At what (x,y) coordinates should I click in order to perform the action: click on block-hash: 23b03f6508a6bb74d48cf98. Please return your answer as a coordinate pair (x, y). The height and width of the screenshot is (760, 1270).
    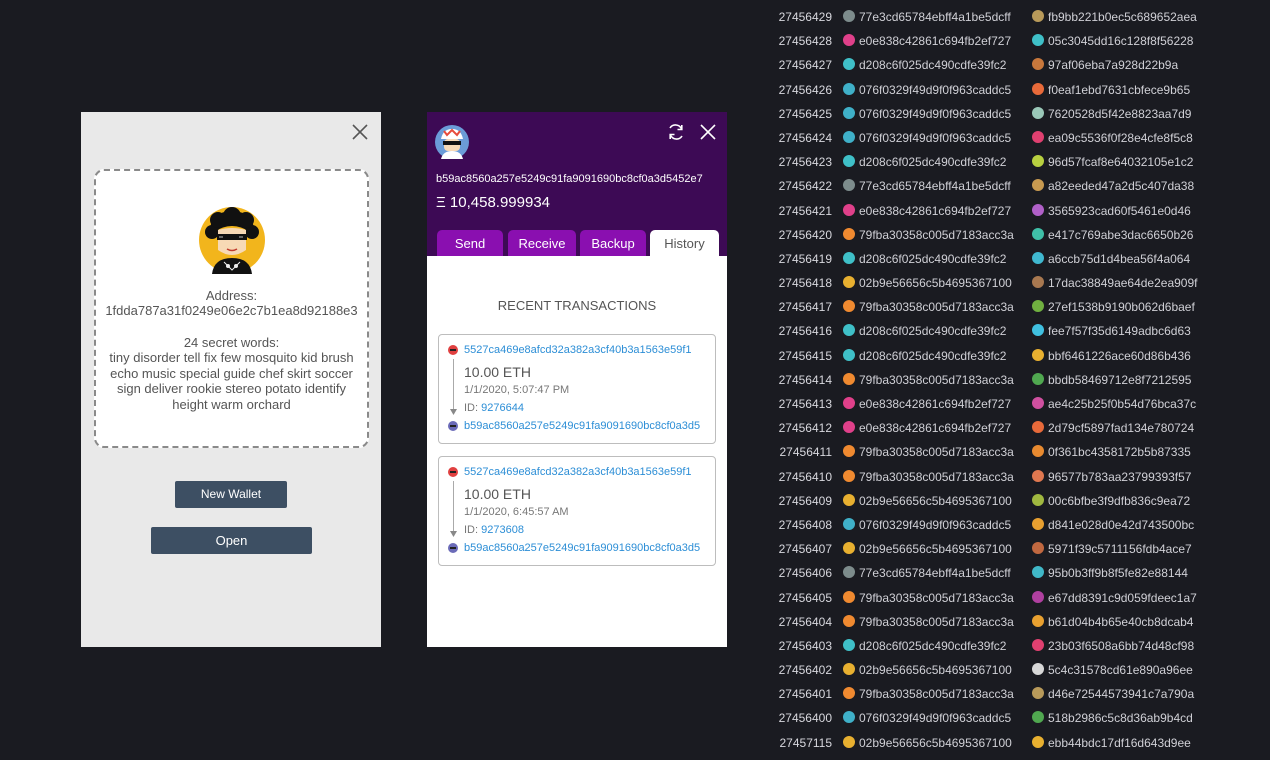
    Looking at the image, I should click on (1122, 645).